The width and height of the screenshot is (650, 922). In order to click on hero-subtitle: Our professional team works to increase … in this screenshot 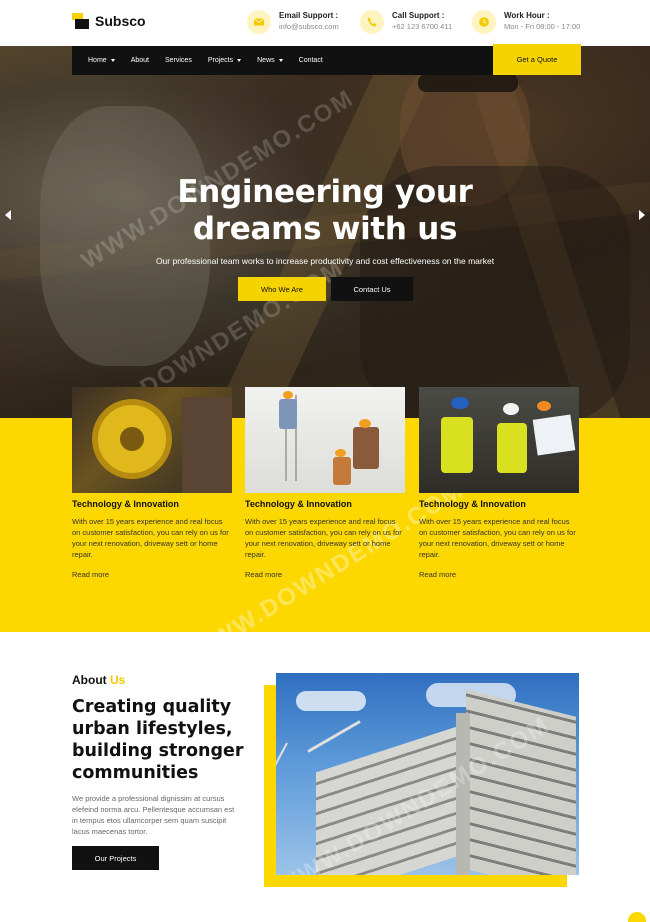, I will do `click(325, 261)`.